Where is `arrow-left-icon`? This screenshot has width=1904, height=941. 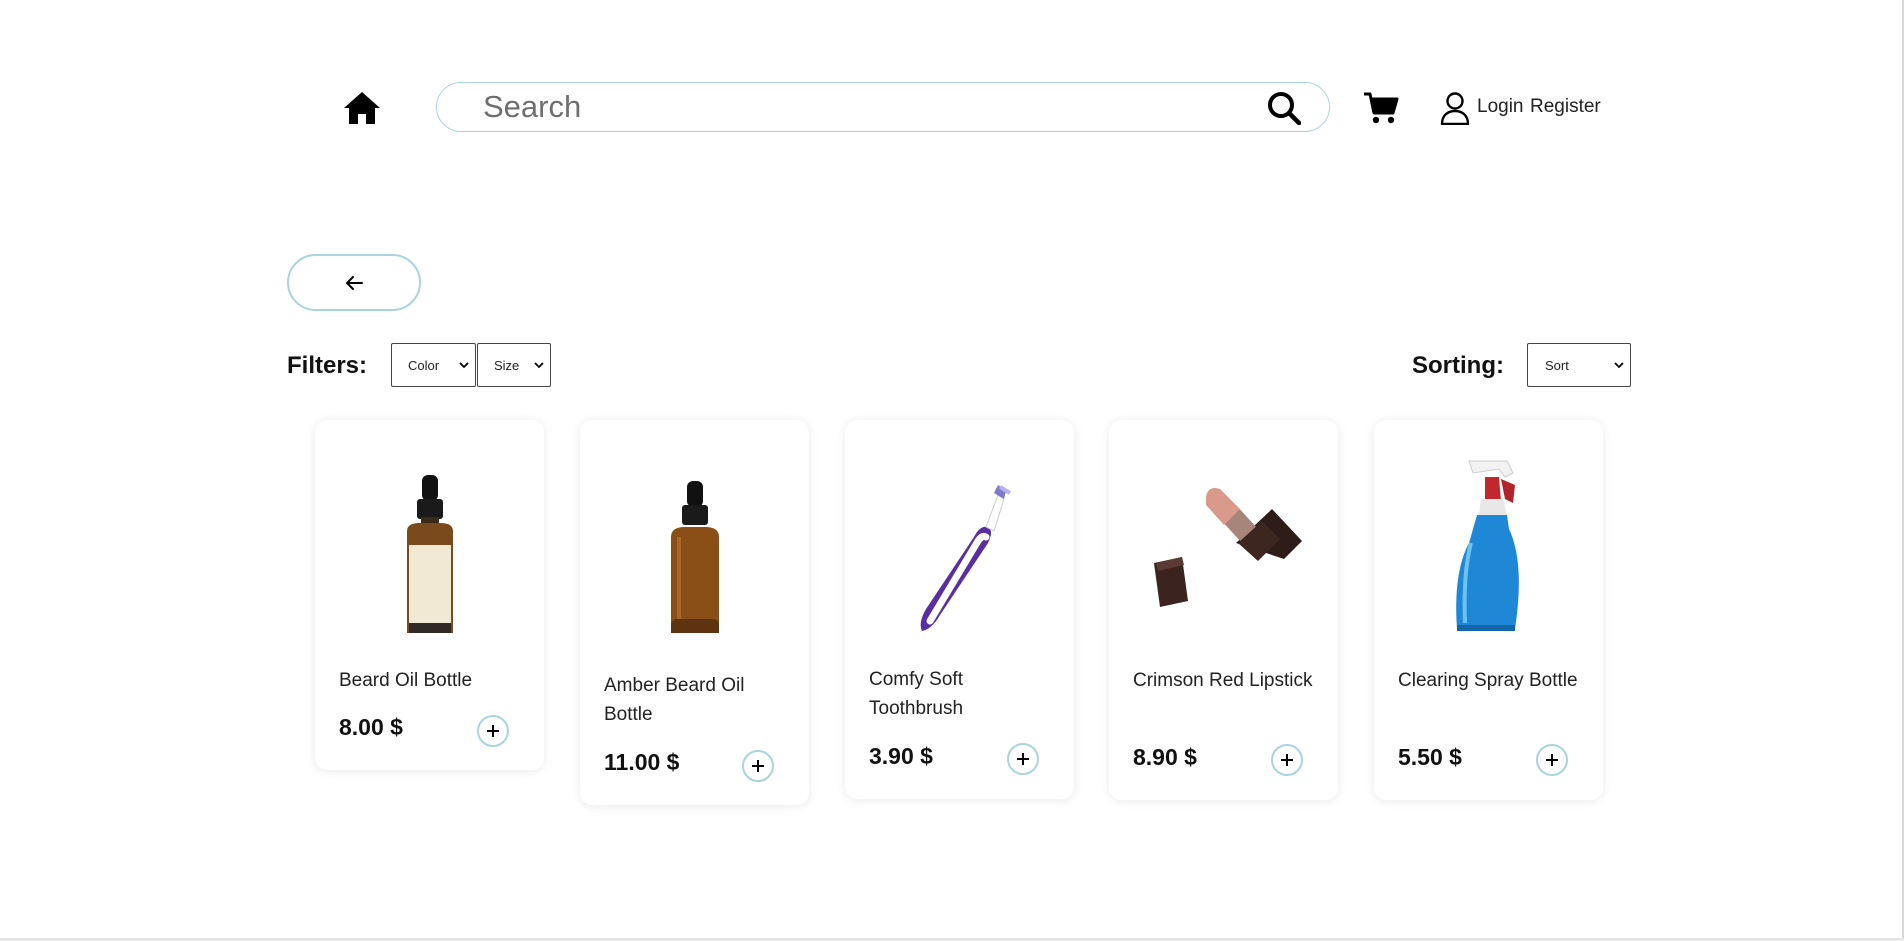 arrow-left-icon is located at coordinates (354, 282).